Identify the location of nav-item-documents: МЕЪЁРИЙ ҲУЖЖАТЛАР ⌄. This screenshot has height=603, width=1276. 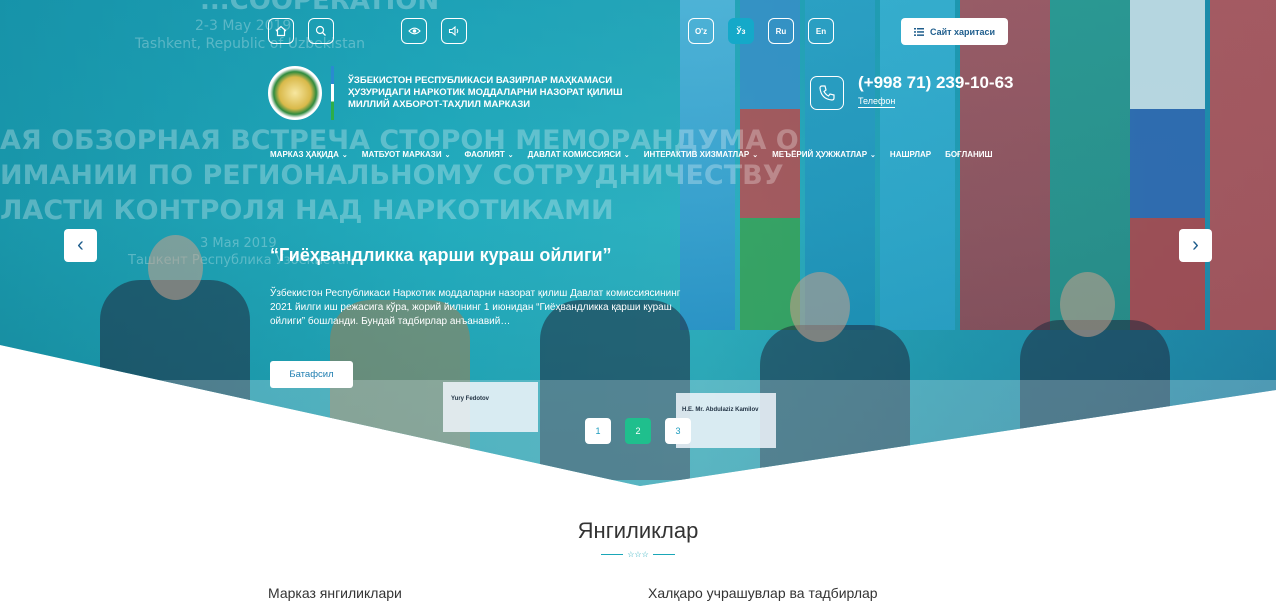
(824, 154).